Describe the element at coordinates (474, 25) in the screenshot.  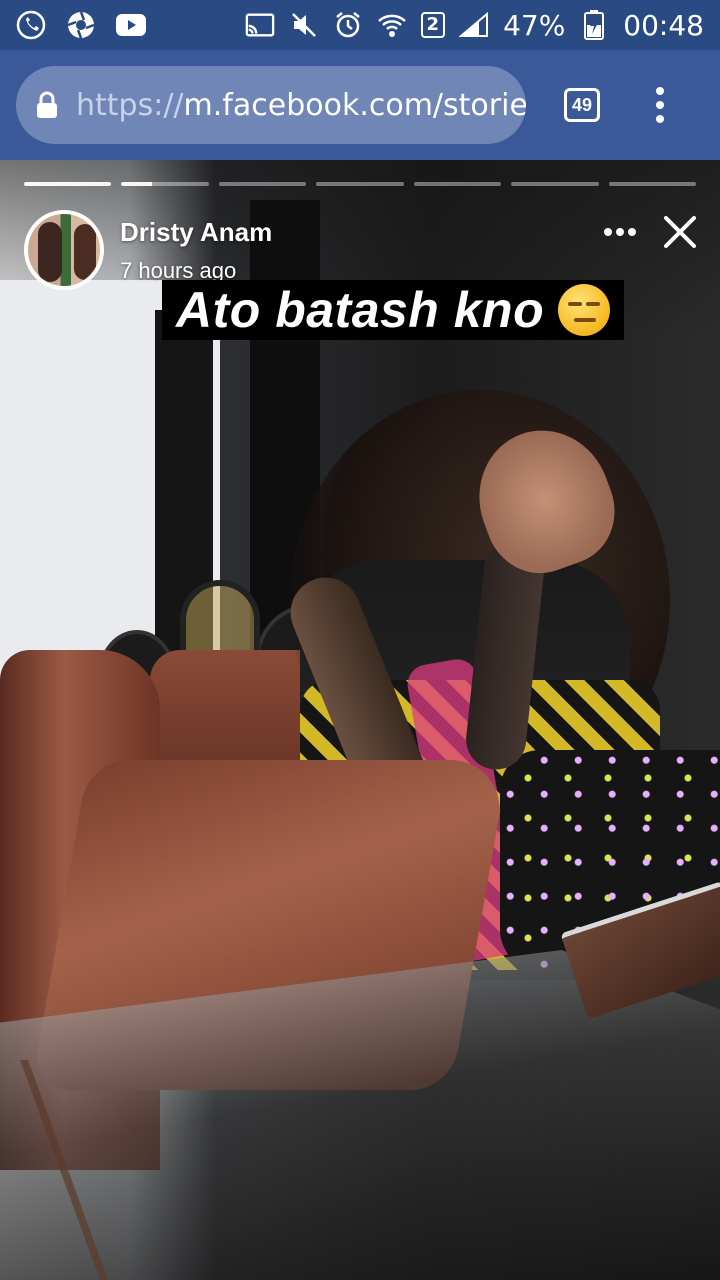
I see `signal-icon` at that location.